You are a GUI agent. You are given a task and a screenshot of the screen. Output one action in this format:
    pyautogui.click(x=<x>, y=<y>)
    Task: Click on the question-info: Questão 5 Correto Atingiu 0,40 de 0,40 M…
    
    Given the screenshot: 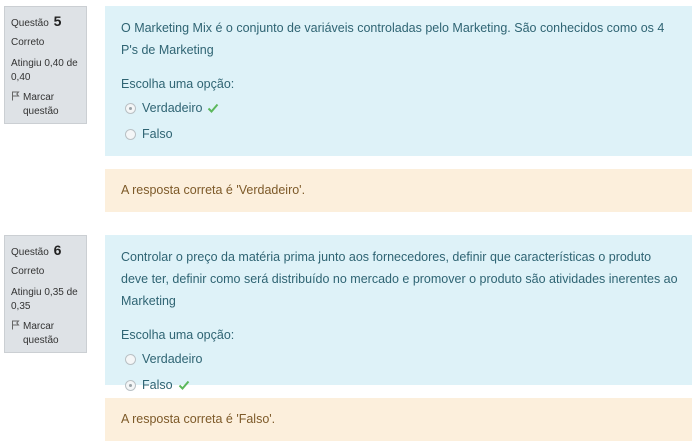 What is the action you would take?
    pyautogui.click(x=45, y=65)
    